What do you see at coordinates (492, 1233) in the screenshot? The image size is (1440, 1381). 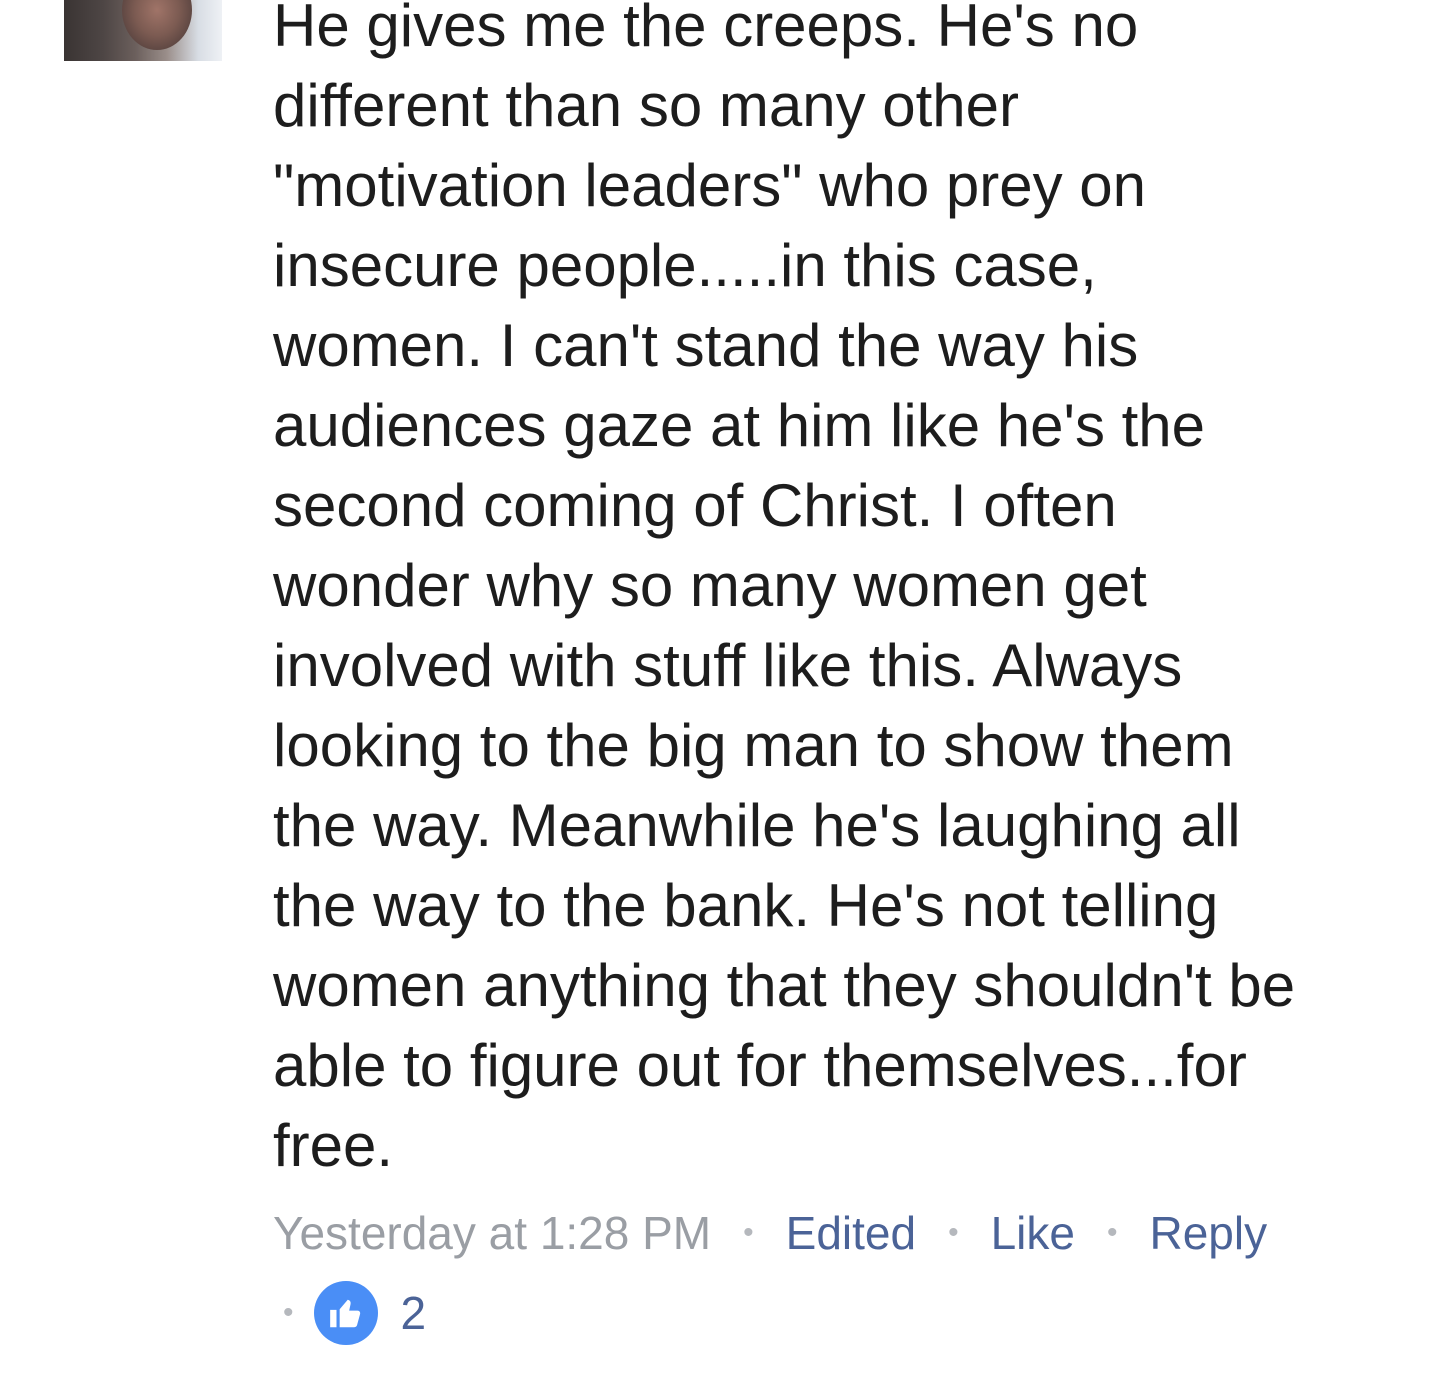 I see `comment-timestamp: Yesterday at 1:28 PM` at bounding box center [492, 1233].